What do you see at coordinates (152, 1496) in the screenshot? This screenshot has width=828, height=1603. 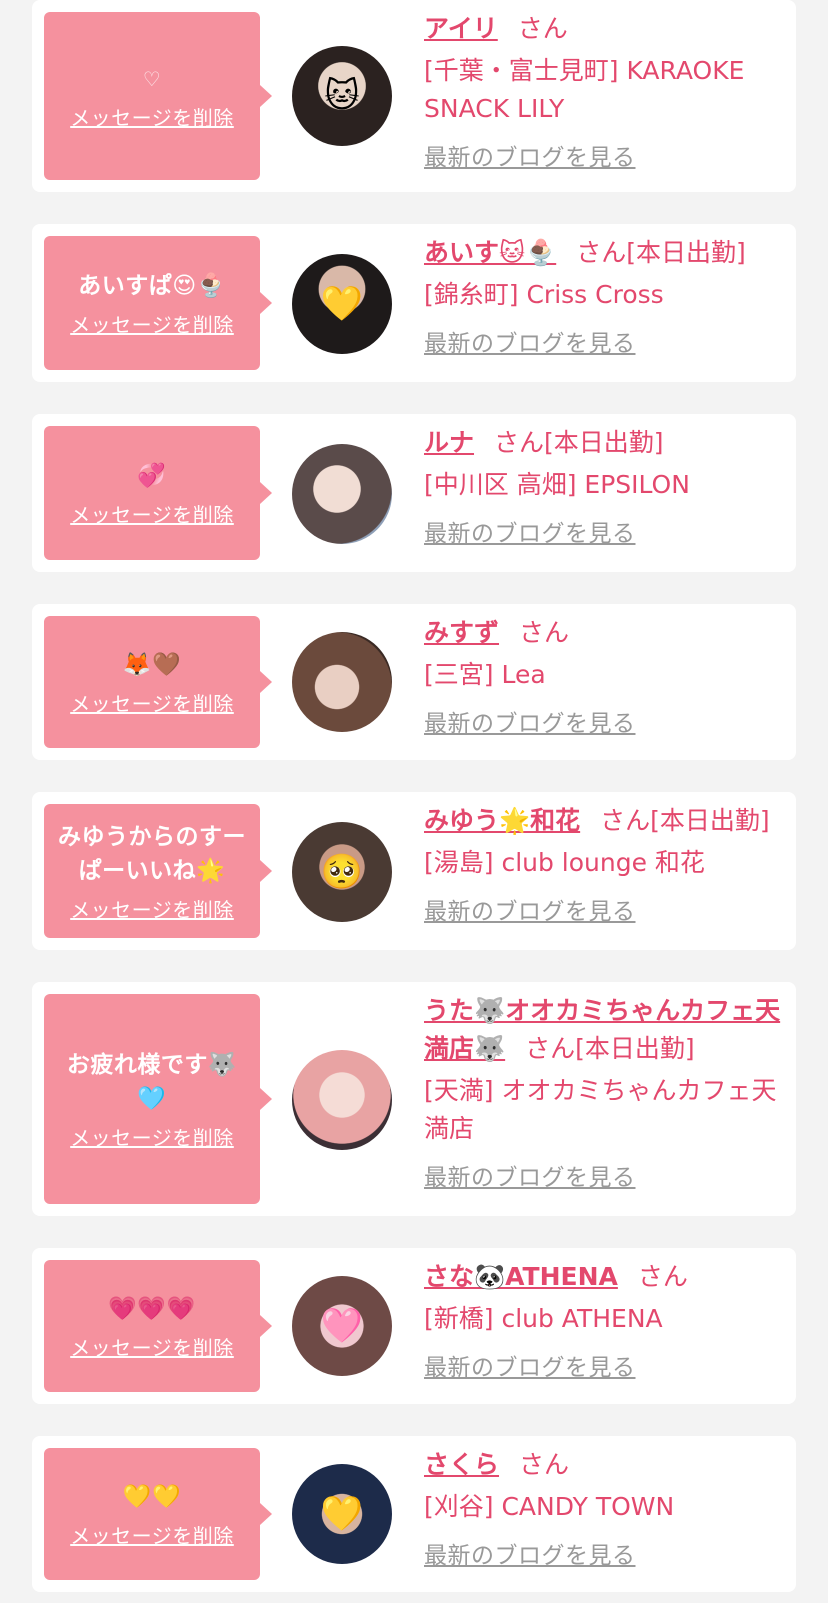 I see `message-text: 💛💛` at bounding box center [152, 1496].